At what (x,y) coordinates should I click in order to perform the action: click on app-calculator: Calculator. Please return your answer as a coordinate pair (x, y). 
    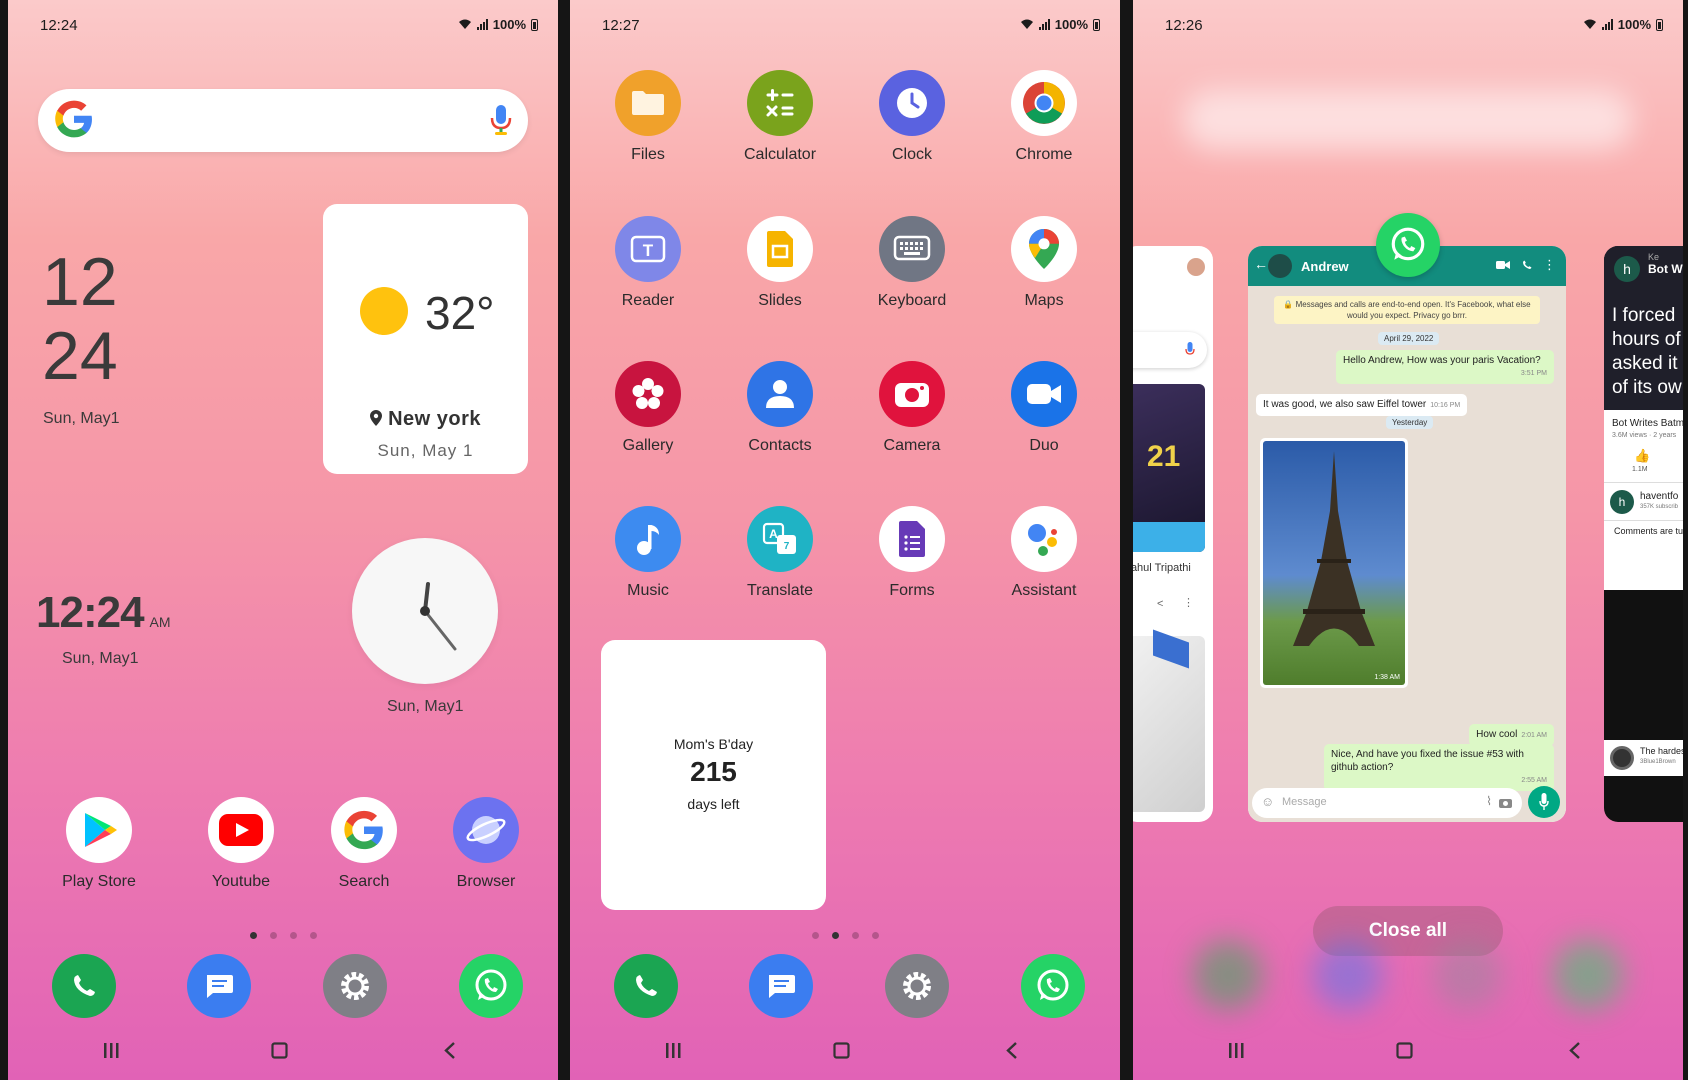
    Looking at the image, I should click on (780, 117).